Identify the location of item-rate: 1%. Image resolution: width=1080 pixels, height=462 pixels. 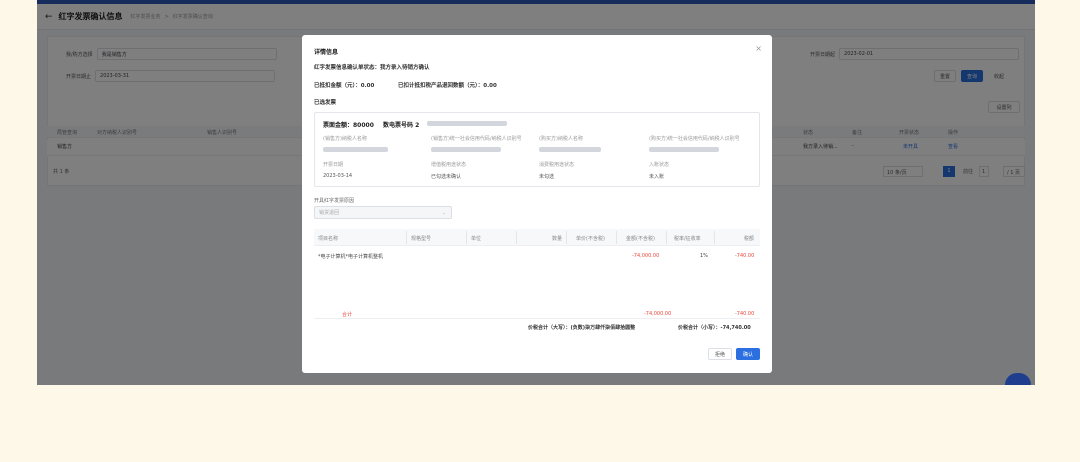
(704, 256).